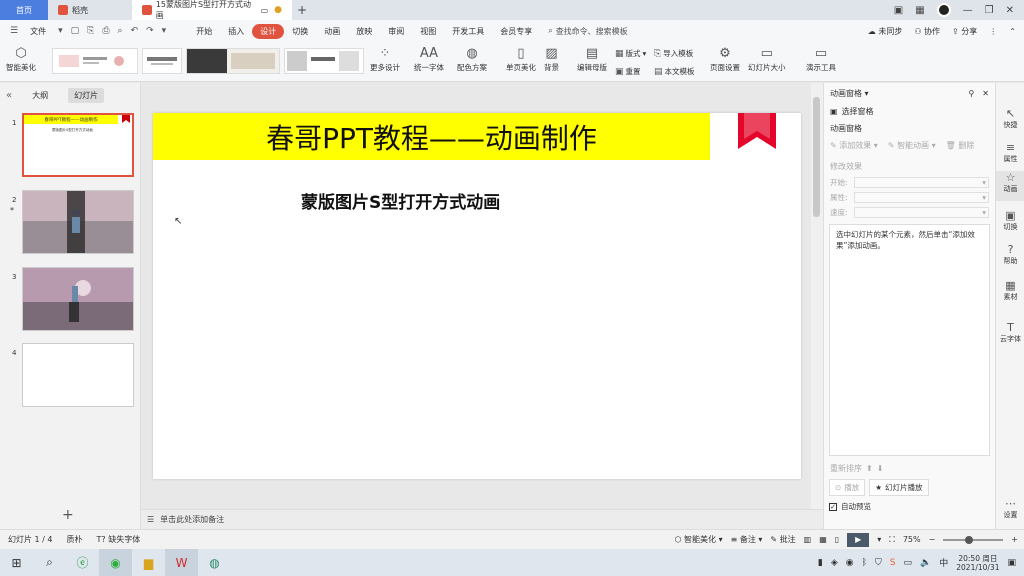 The width and height of the screenshot is (1024, 576). I want to click on background-button: ▨ 背景, so click(551, 59).